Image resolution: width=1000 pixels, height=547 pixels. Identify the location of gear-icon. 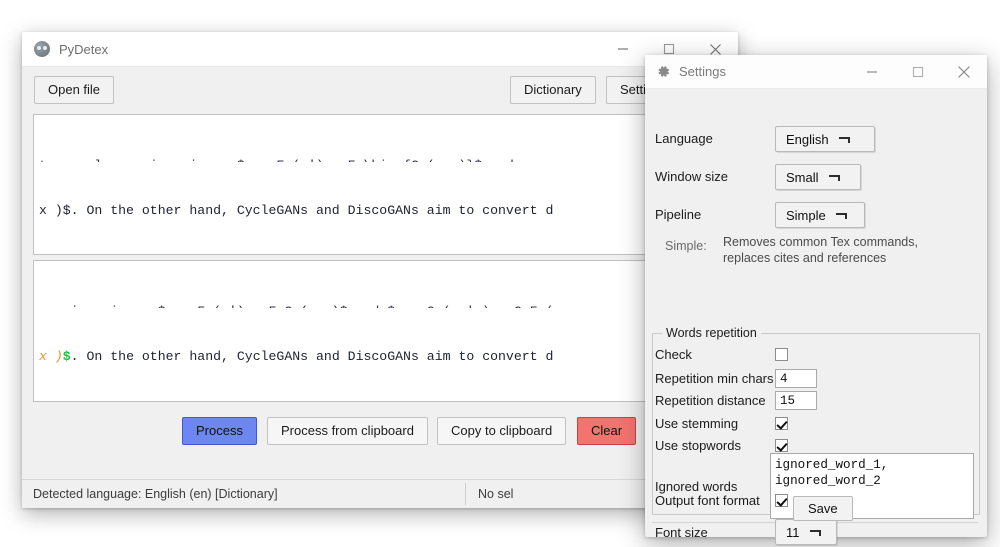
(664, 71).